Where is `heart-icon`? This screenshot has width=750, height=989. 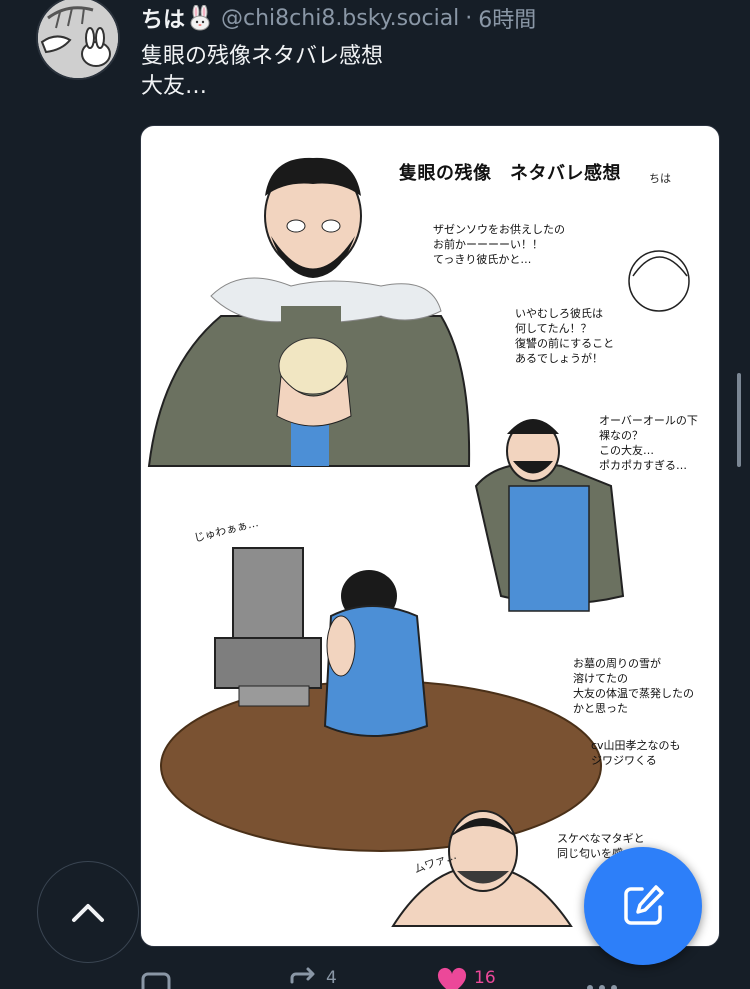 heart-icon is located at coordinates (452, 978).